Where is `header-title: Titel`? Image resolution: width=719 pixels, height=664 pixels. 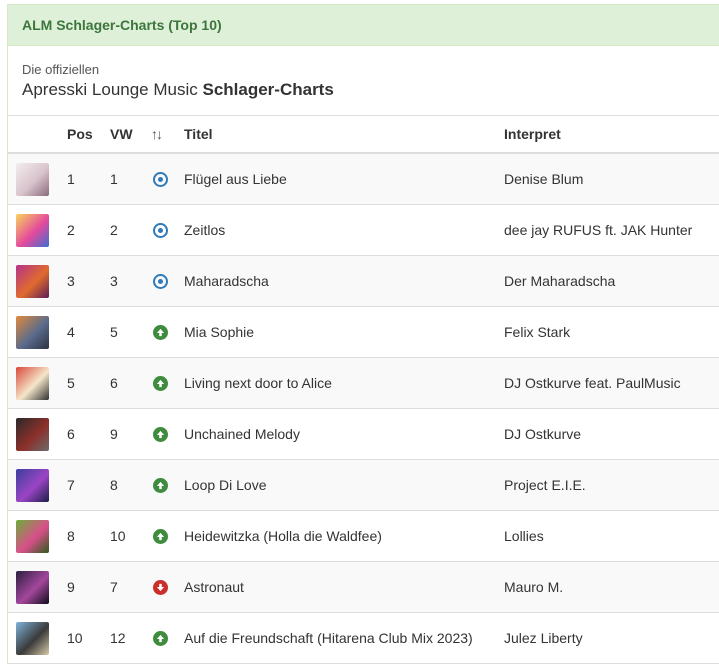
header-title: Titel is located at coordinates (344, 135).